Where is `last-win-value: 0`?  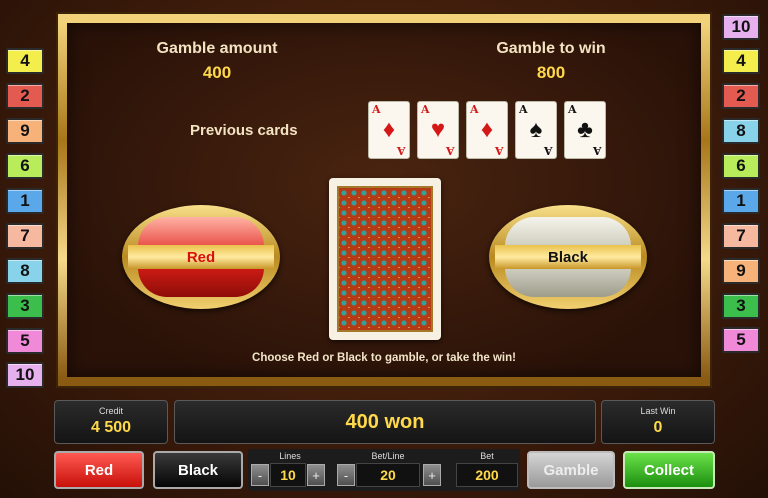 last-win-value: 0 is located at coordinates (658, 427).